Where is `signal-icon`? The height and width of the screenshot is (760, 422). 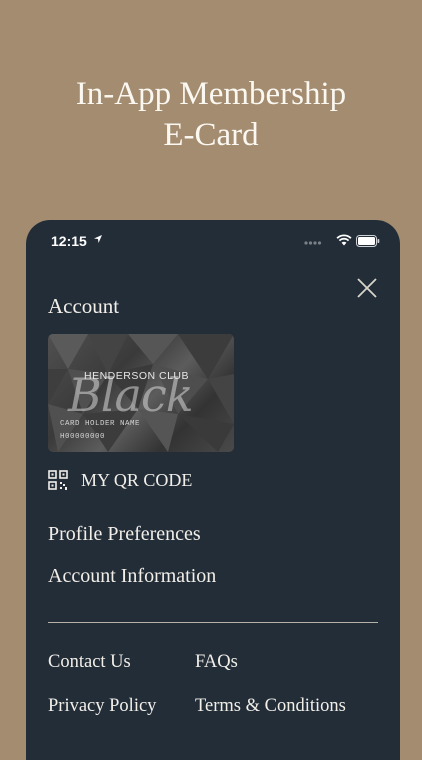 signal-icon is located at coordinates (313, 243).